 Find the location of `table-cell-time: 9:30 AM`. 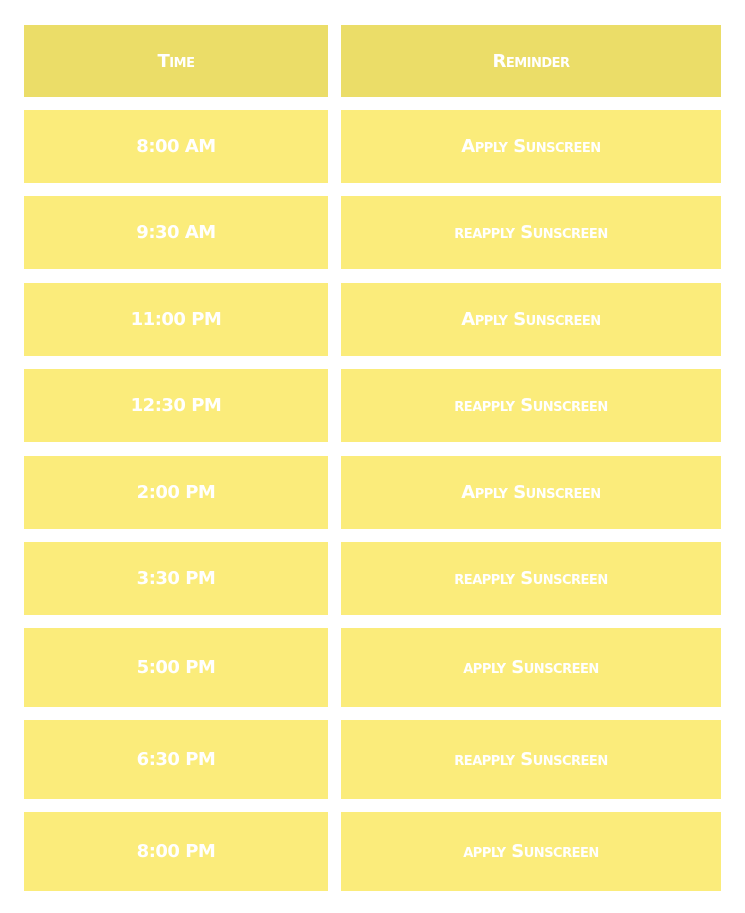

table-cell-time: 9:30 AM is located at coordinates (176, 232).